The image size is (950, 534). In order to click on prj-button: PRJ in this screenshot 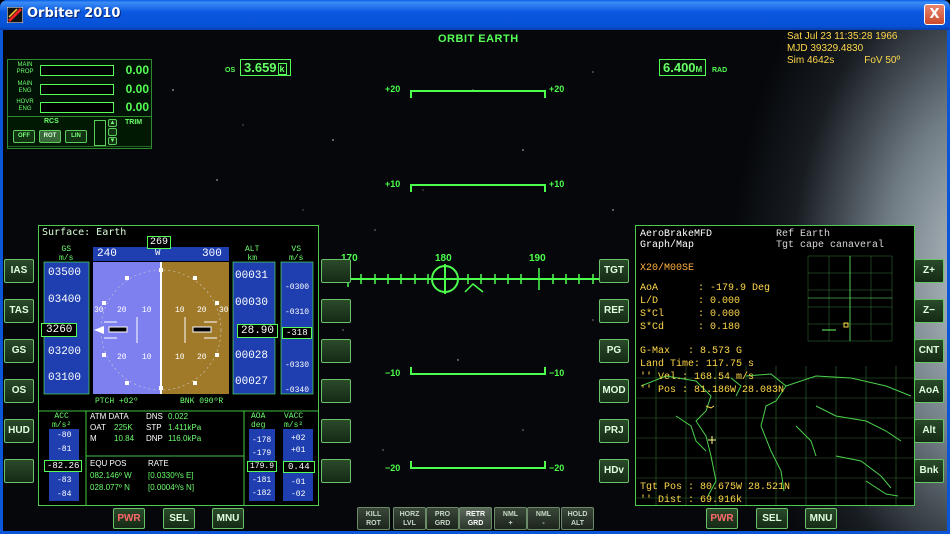, I will do `click(614, 431)`.